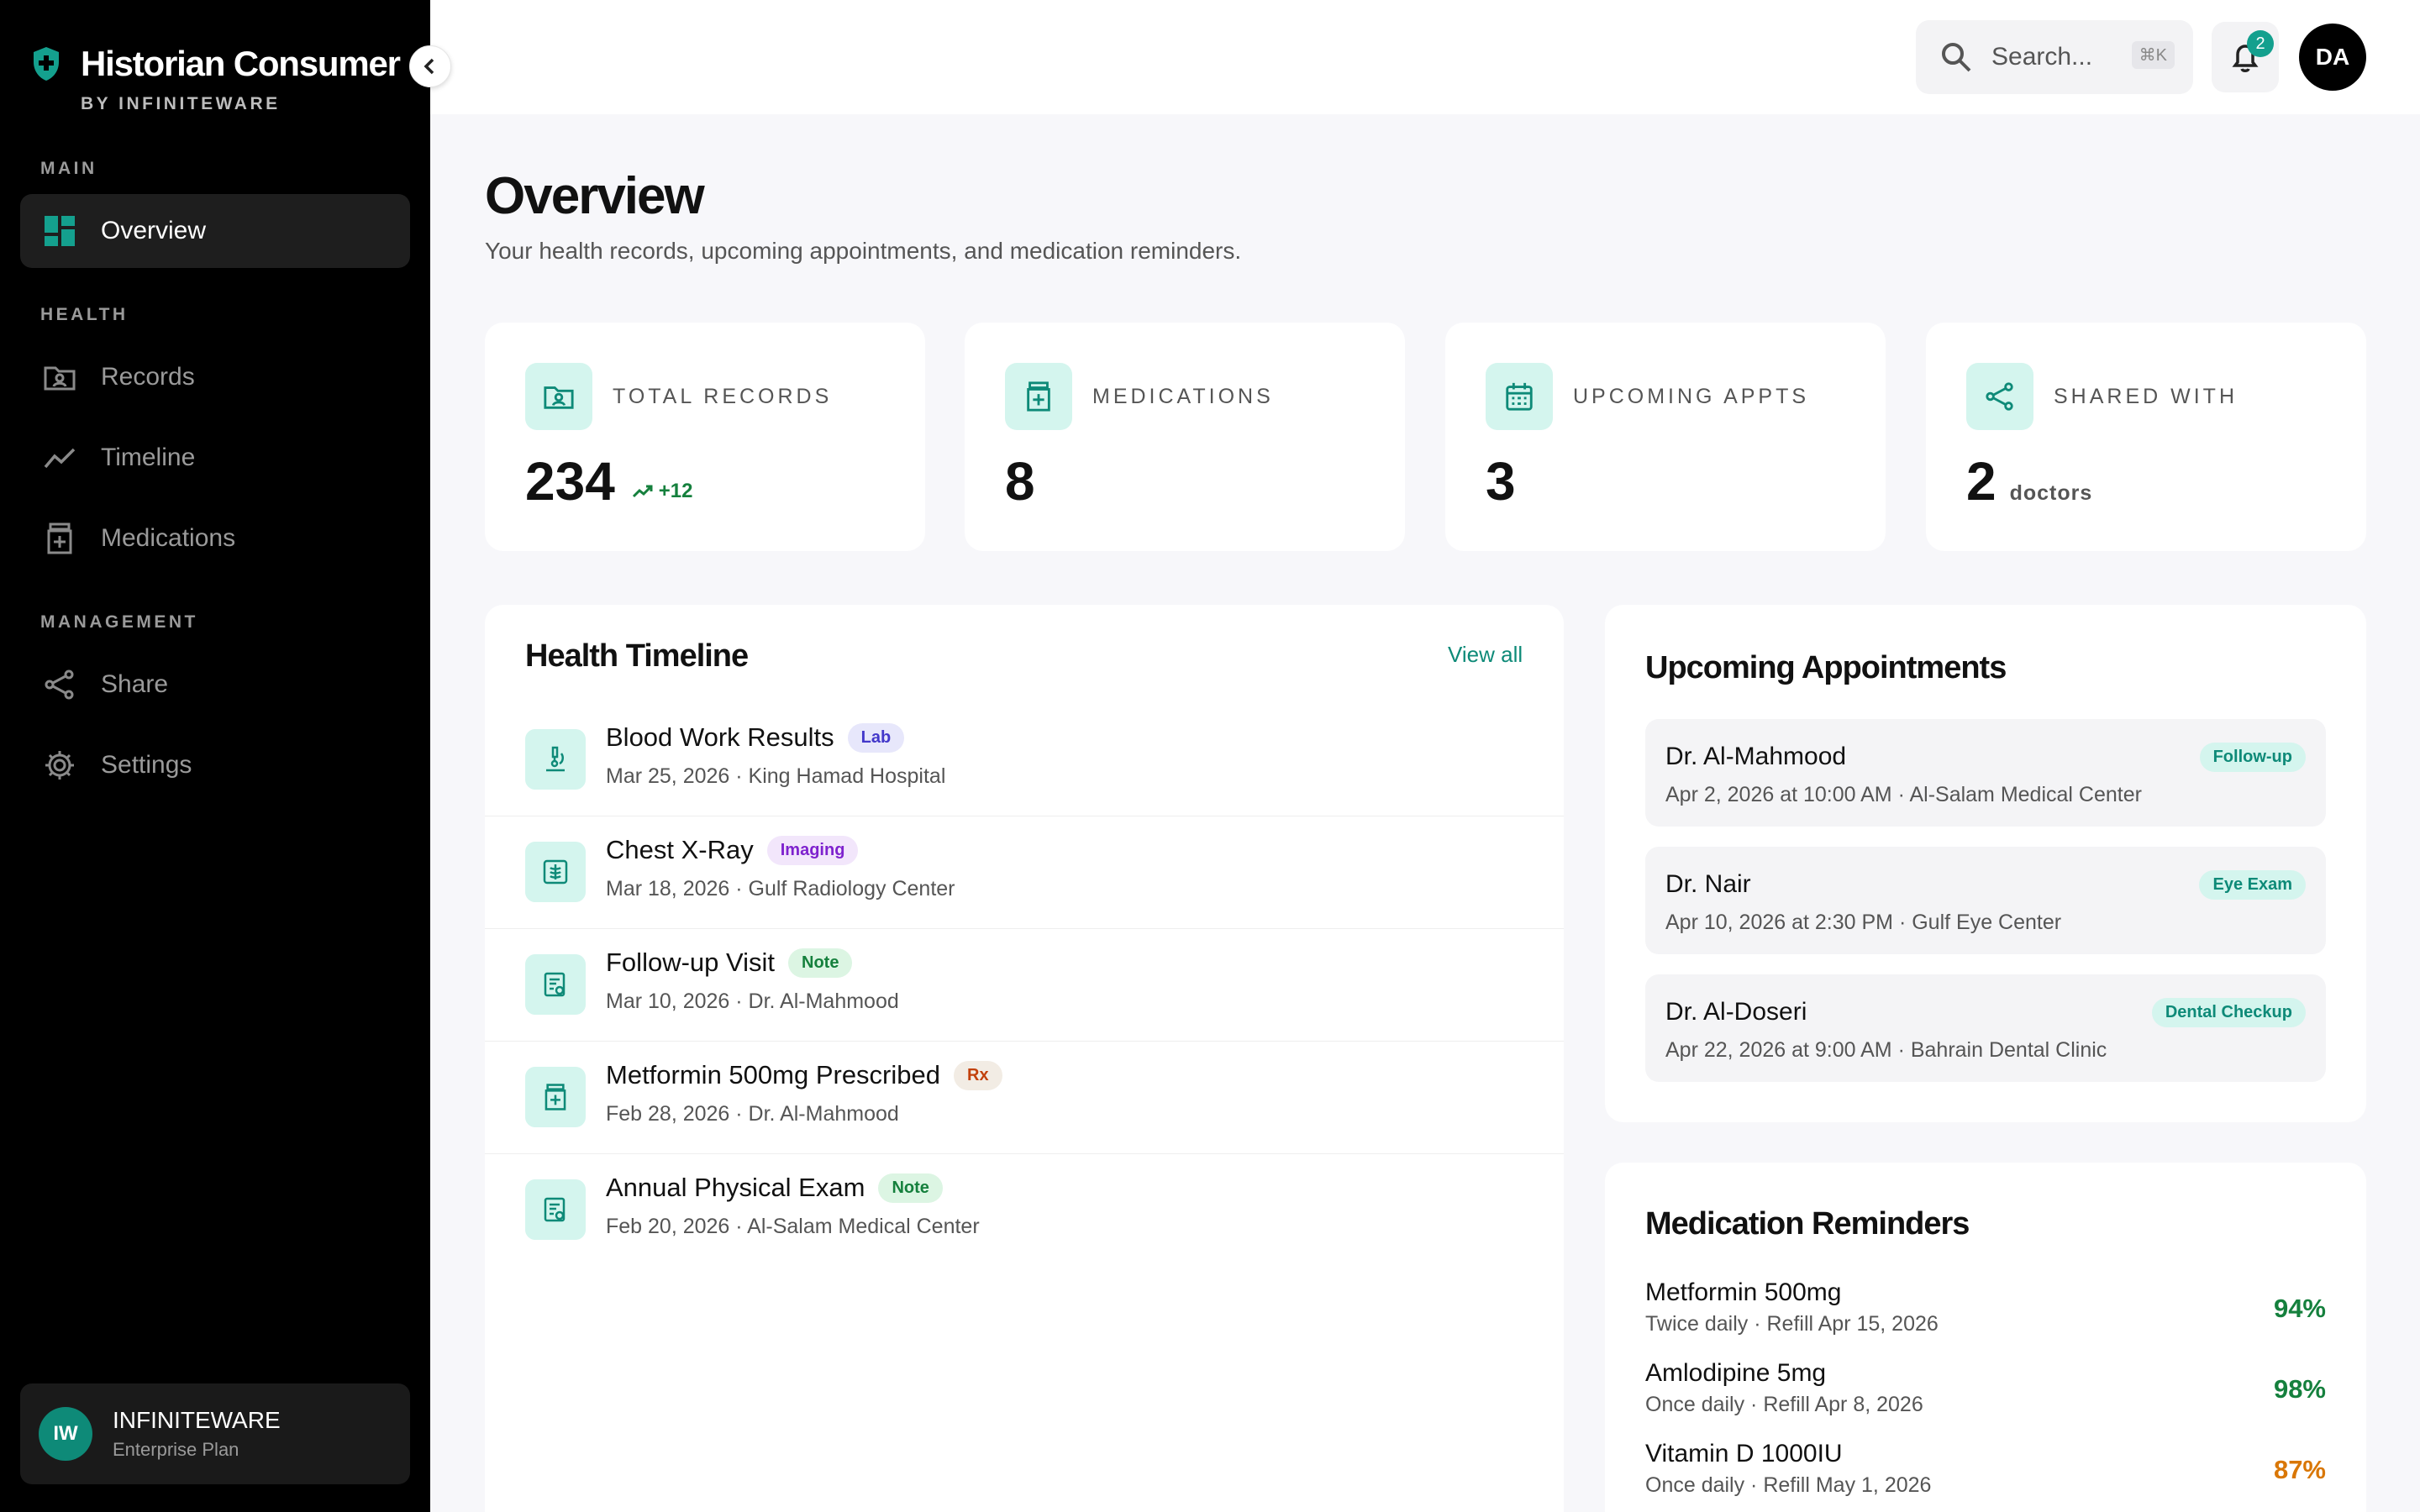 This screenshot has width=2420, height=1512. What do you see at coordinates (60, 765) in the screenshot?
I see `gear-icon` at bounding box center [60, 765].